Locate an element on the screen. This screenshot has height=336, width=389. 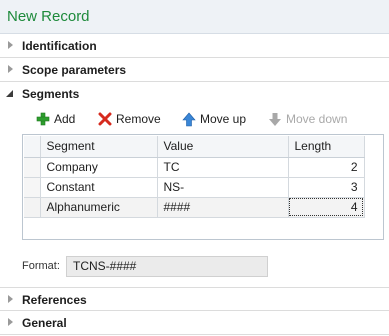
fasttab-references-label: References is located at coordinates (54, 300).